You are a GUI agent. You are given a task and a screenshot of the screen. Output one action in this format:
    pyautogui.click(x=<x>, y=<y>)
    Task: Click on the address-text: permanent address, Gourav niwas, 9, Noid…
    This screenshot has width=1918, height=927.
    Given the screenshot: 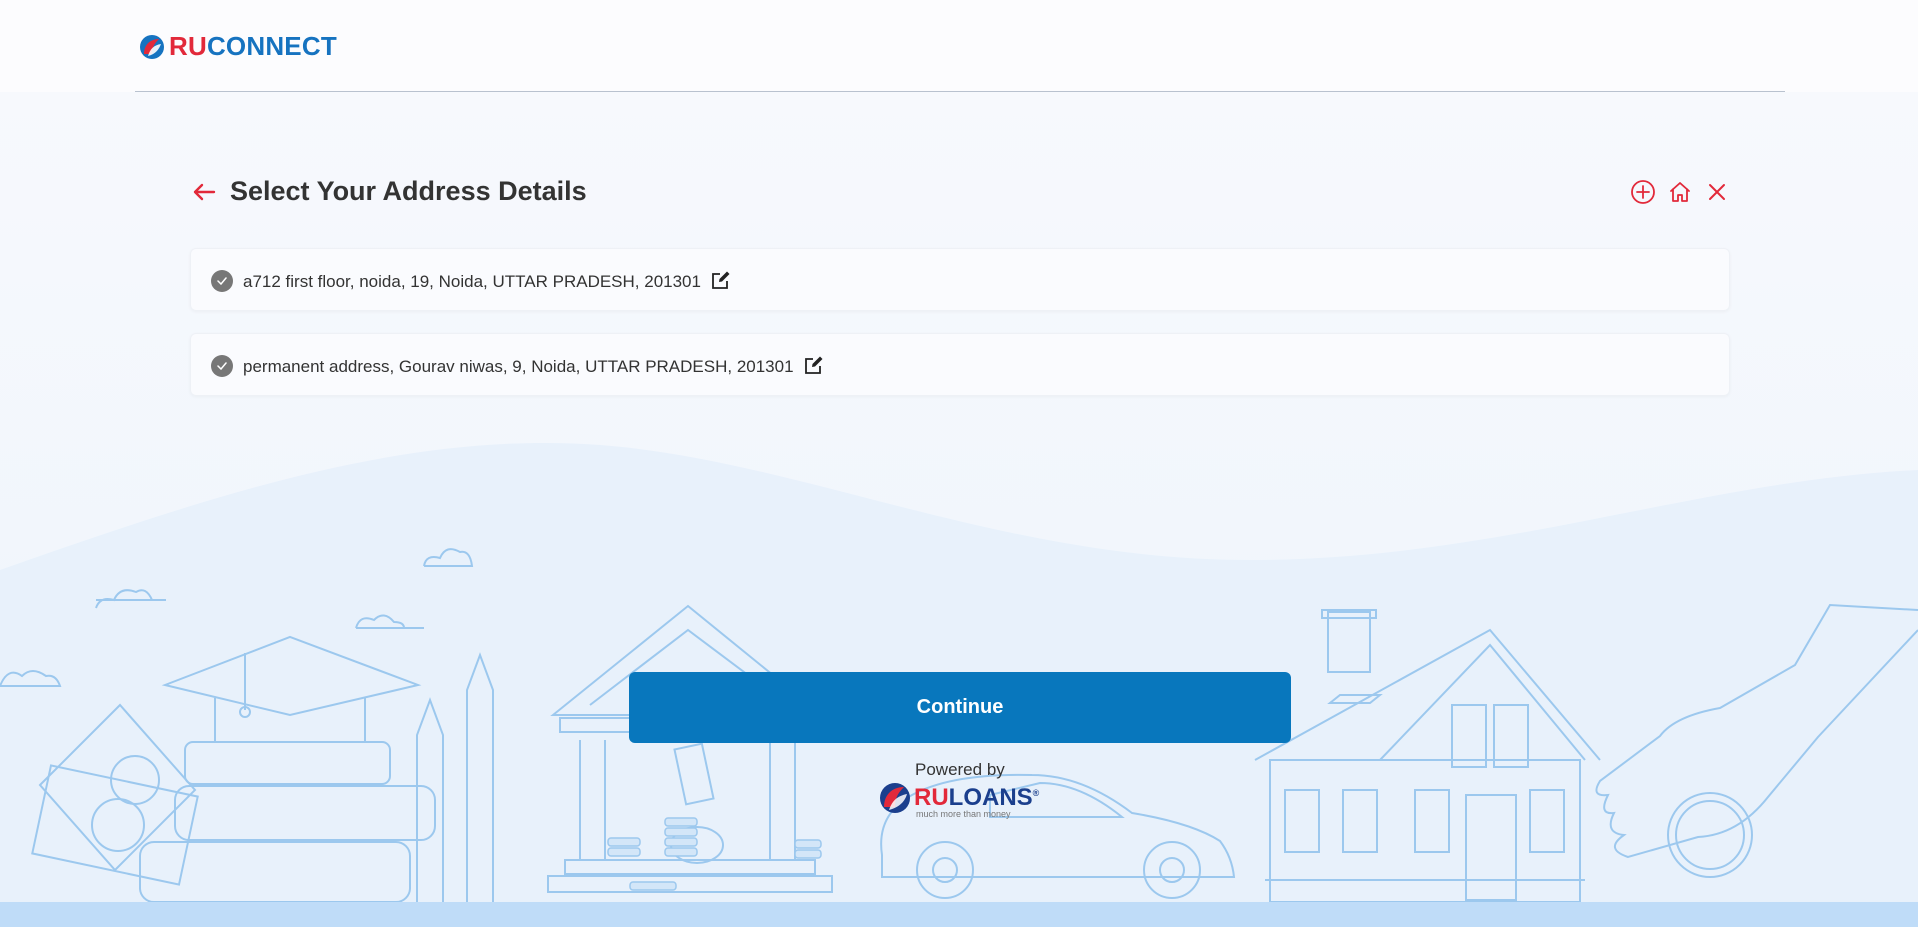 What is the action you would take?
    pyautogui.click(x=518, y=366)
    